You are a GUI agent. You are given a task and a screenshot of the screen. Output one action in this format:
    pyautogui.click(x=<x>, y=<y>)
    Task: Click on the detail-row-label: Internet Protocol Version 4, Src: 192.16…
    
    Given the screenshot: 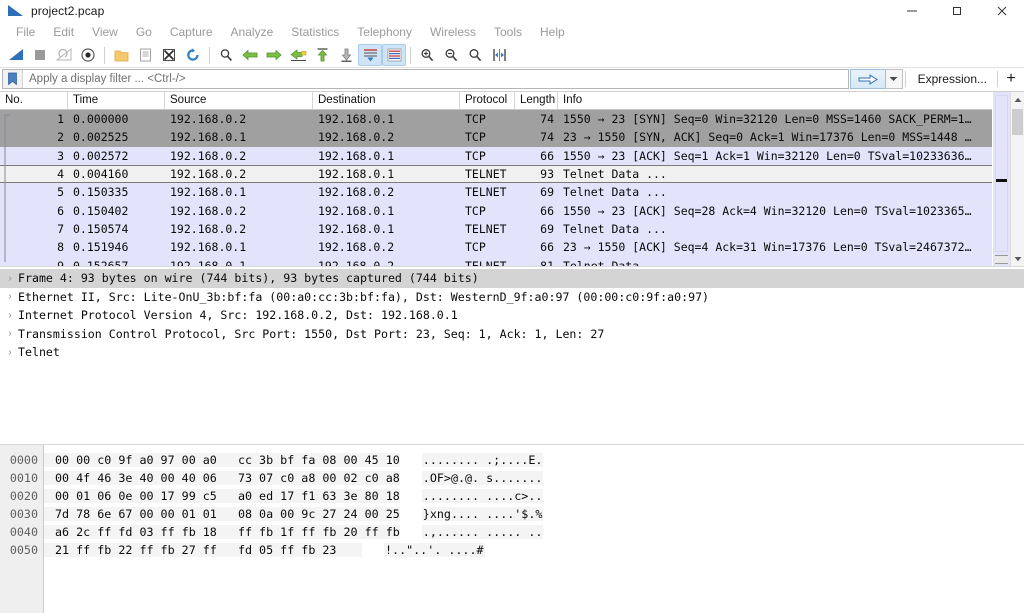 What is the action you would take?
    pyautogui.click(x=238, y=315)
    